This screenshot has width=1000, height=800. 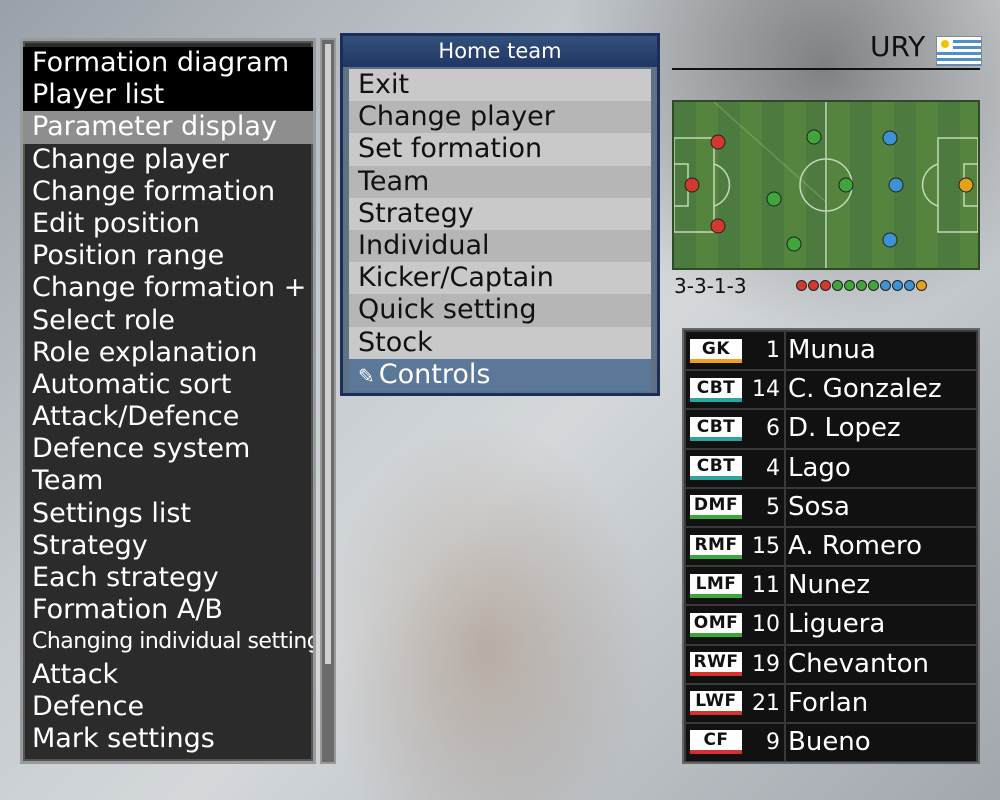 I want to click on shirt-number: 10, so click(x=766, y=625).